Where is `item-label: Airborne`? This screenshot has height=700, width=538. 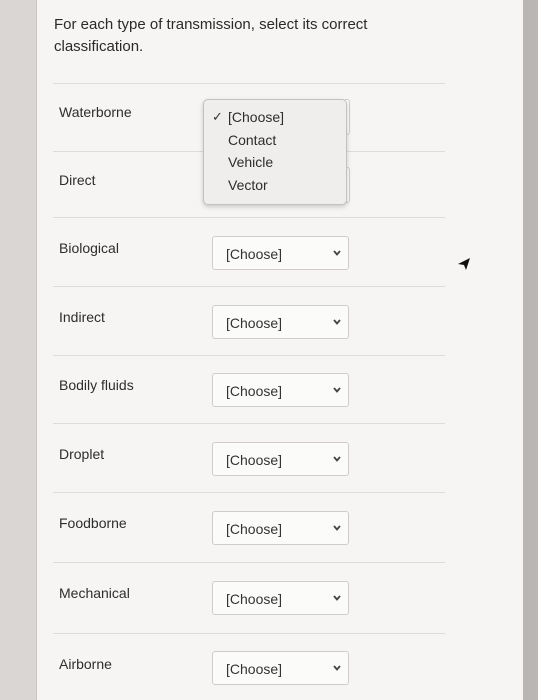 item-label: Airborne is located at coordinates (85, 664).